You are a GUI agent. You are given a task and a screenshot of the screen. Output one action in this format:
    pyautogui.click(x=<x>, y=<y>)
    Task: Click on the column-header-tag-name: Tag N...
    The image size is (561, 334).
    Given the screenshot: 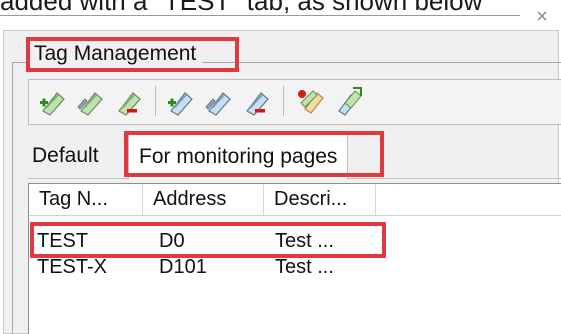 What is the action you would take?
    pyautogui.click(x=86, y=199)
    